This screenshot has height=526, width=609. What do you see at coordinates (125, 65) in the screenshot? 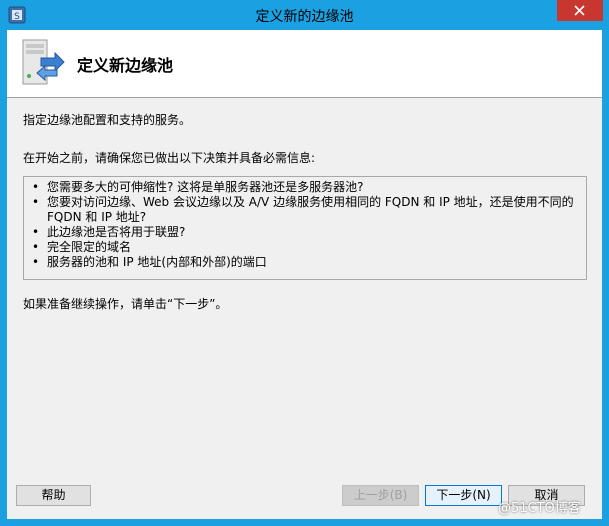
I see `banner-title: 定义新边缘池` at bounding box center [125, 65].